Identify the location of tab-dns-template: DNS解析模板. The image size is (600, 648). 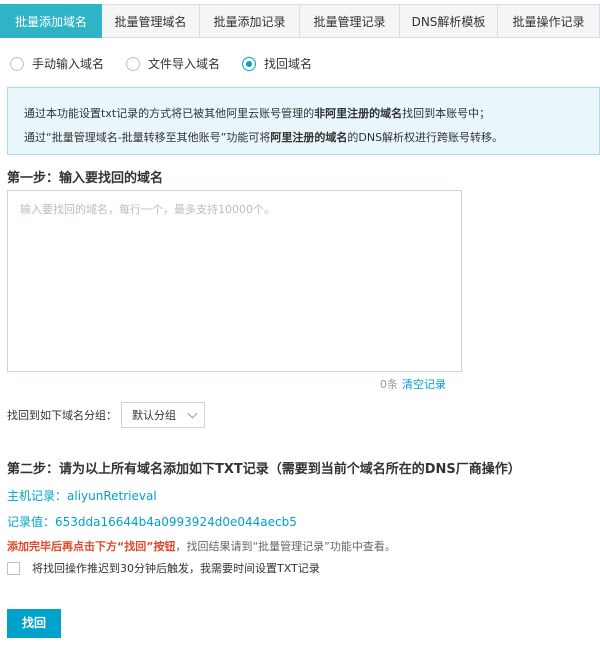
(449, 21).